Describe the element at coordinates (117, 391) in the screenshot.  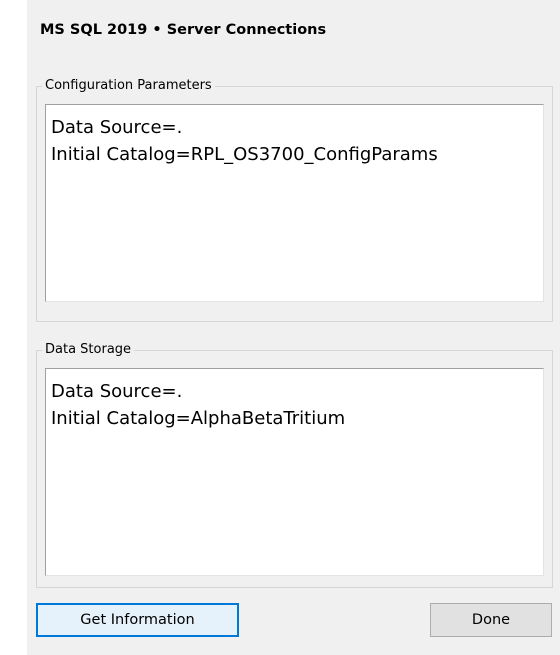
I see `storage-line-data-source: Data Source=.` at that location.